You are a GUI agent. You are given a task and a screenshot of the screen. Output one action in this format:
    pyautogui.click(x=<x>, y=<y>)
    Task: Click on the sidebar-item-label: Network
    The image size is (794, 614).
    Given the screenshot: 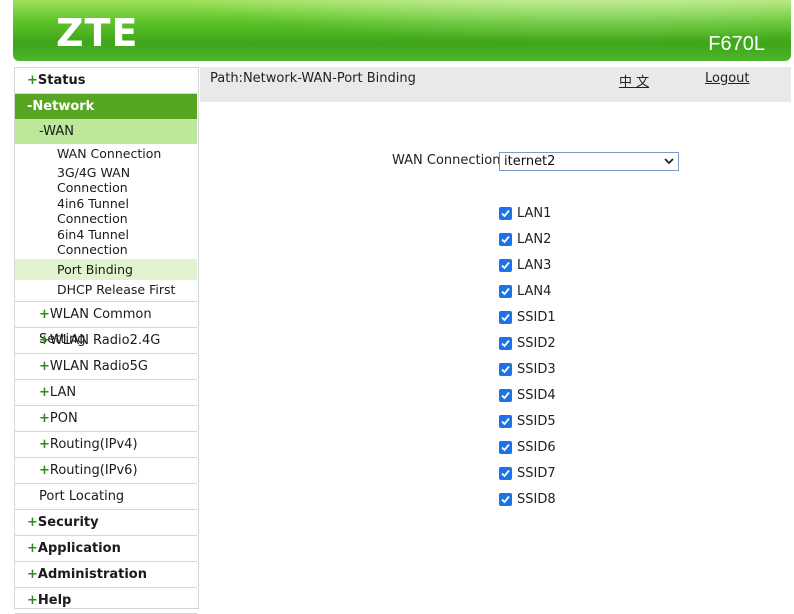 What is the action you would take?
    pyautogui.click(x=63, y=106)
    